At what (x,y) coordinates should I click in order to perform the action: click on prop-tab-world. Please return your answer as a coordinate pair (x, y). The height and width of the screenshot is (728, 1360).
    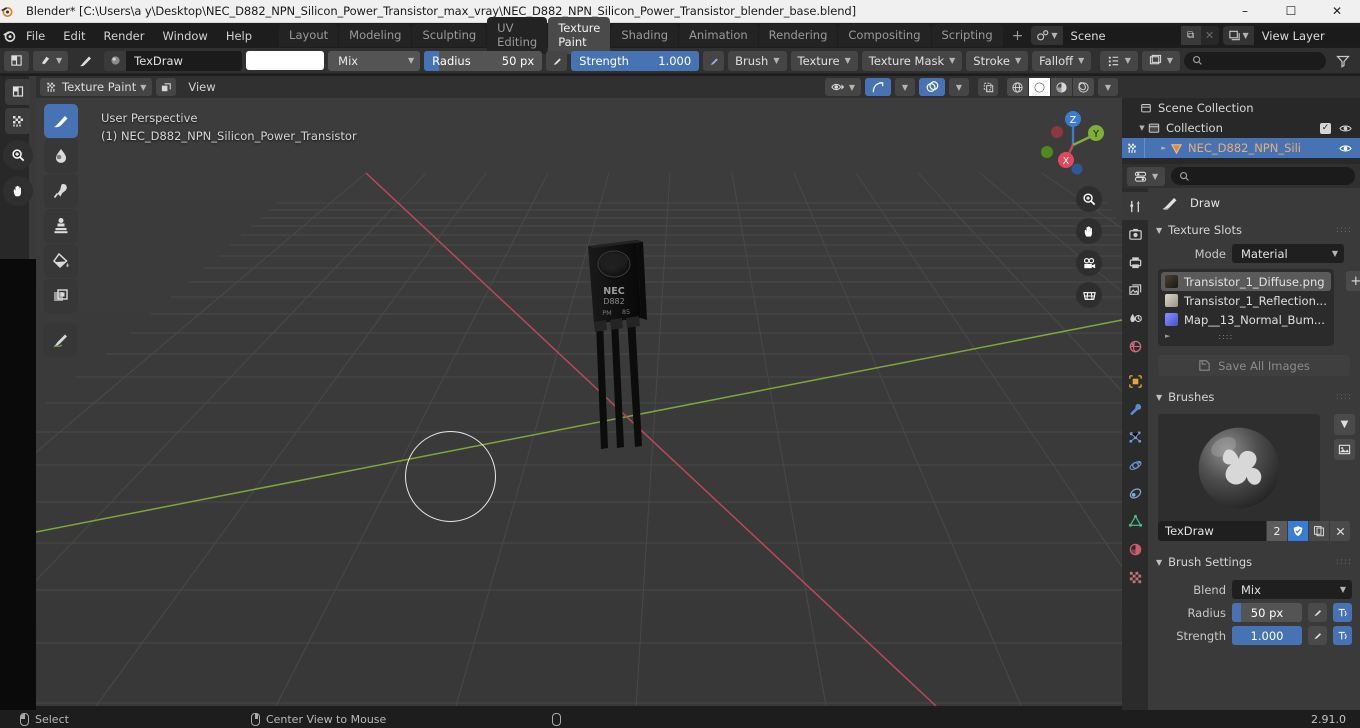
    Looking at the image, I should click on (1135, 346).